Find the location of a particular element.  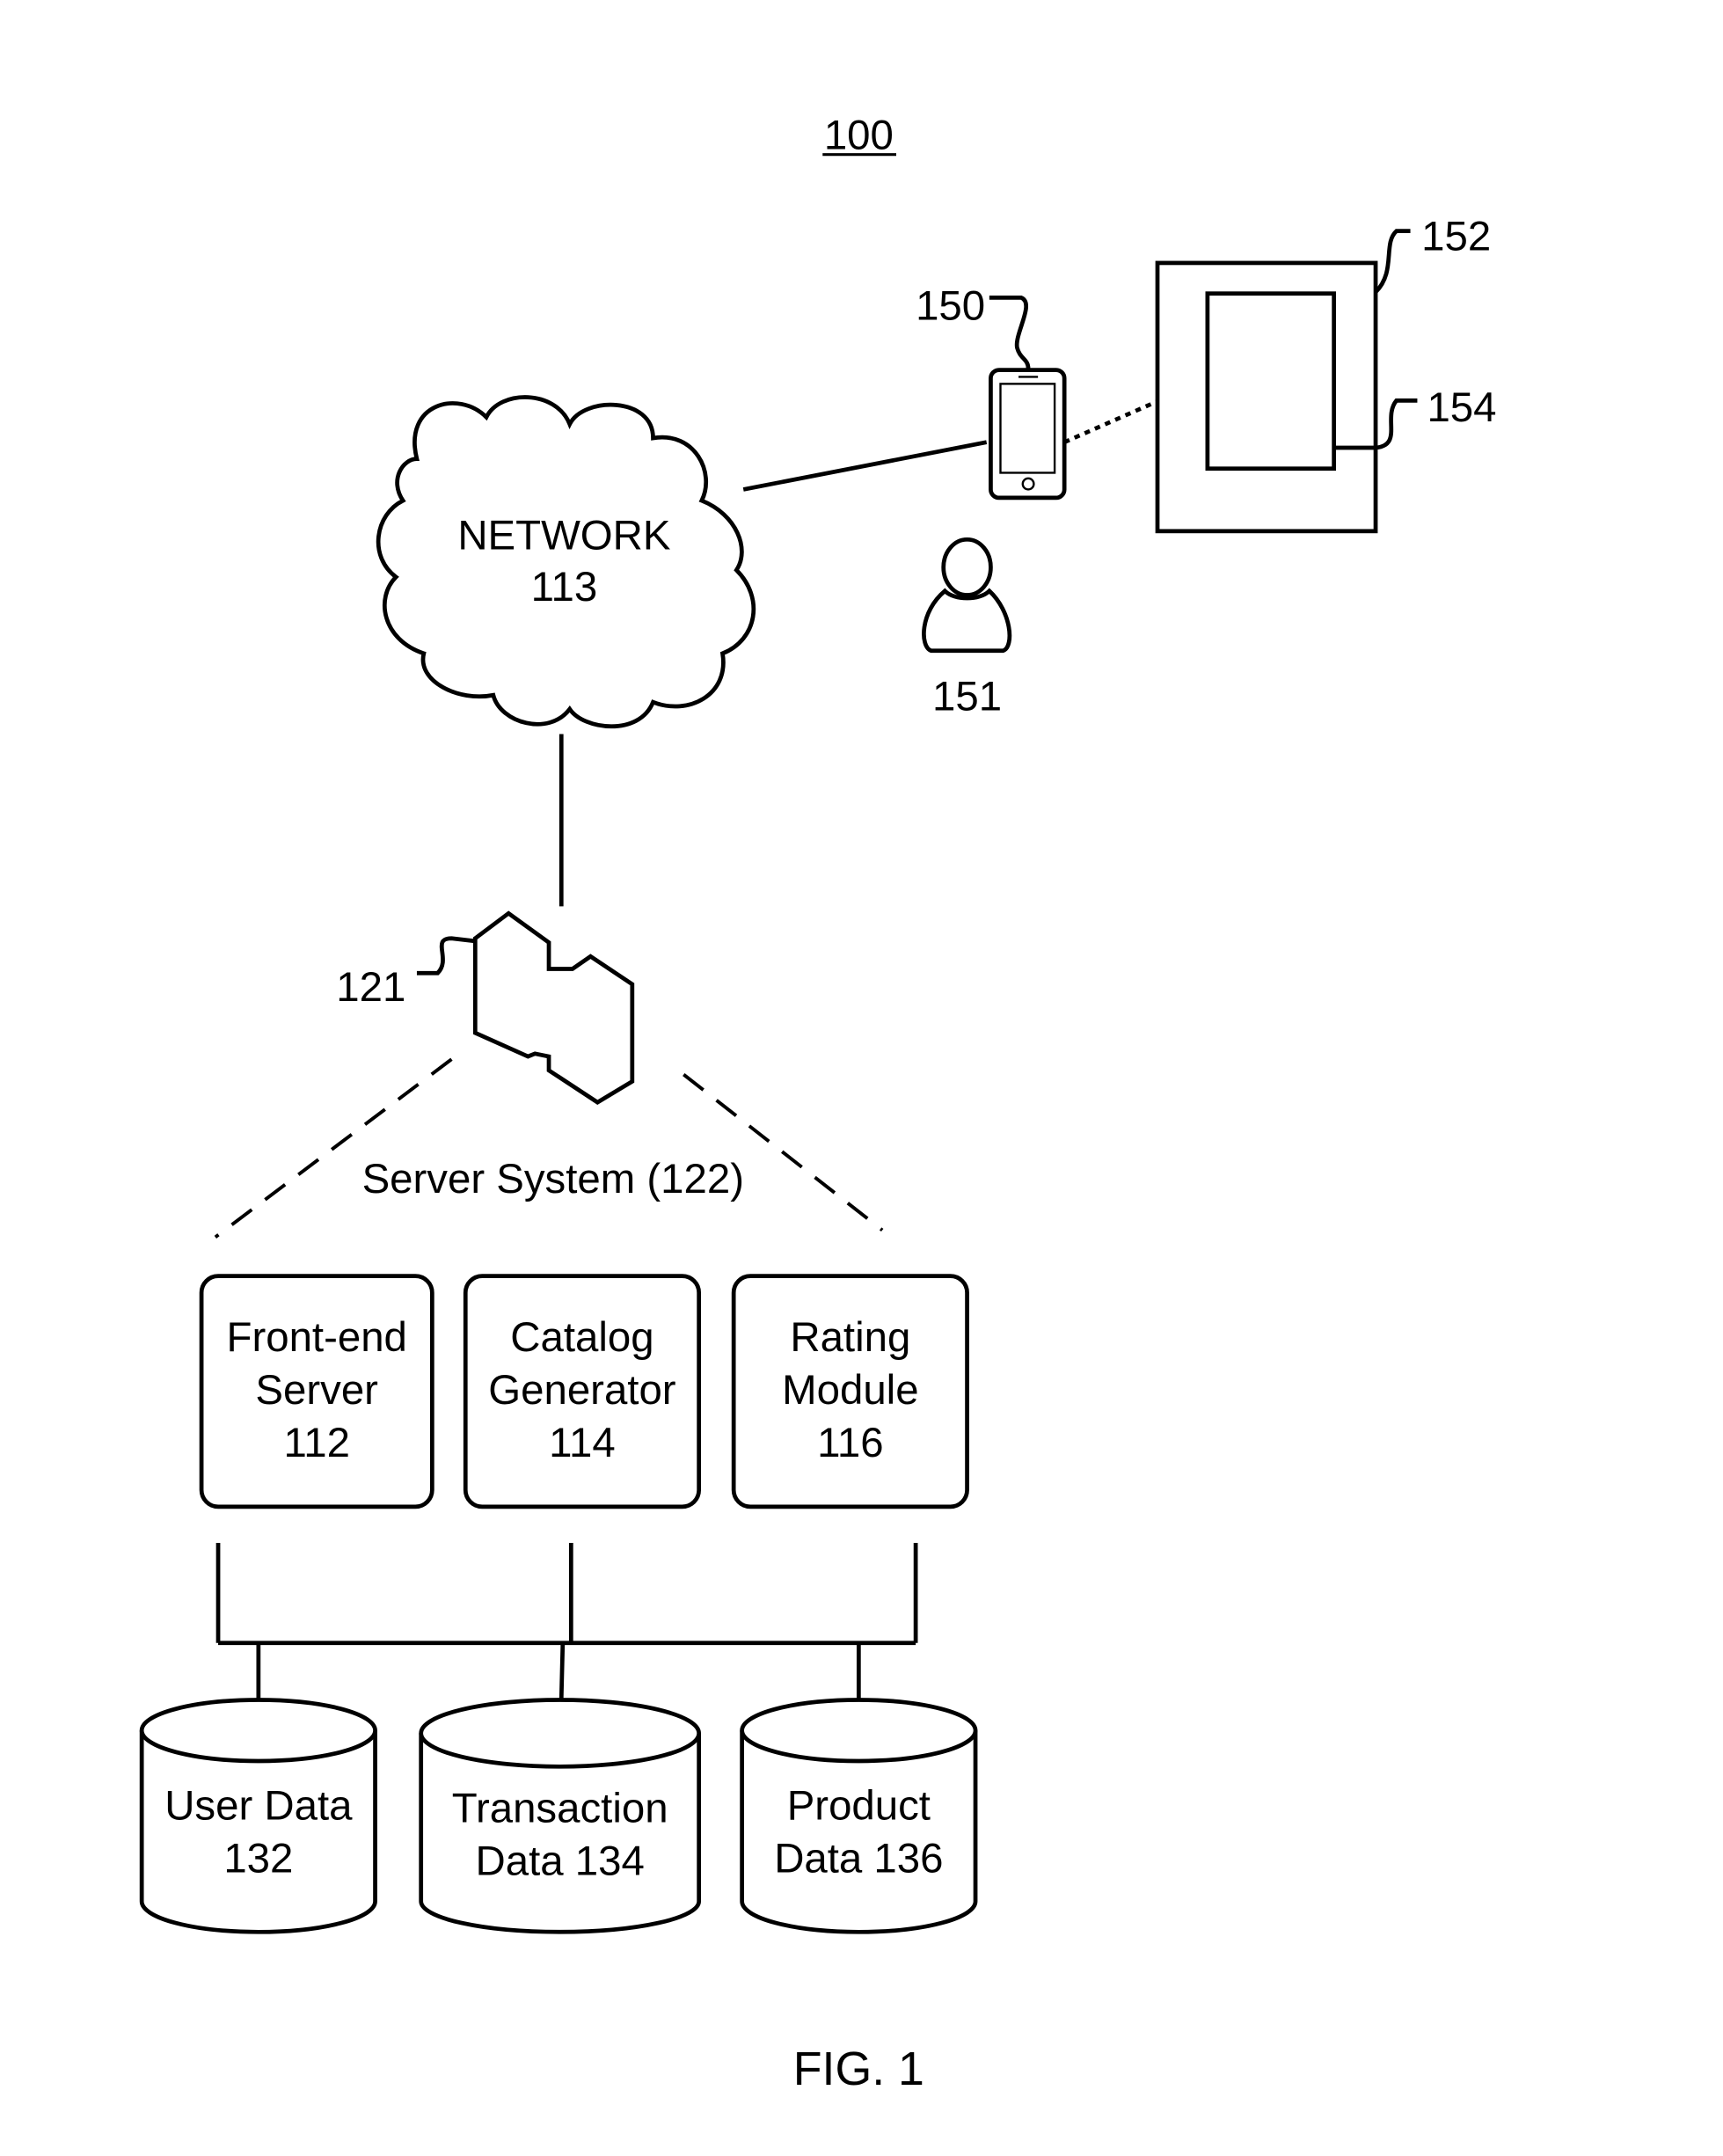

database-user-data: User Data 132 is located at coordinates (258, 1816).